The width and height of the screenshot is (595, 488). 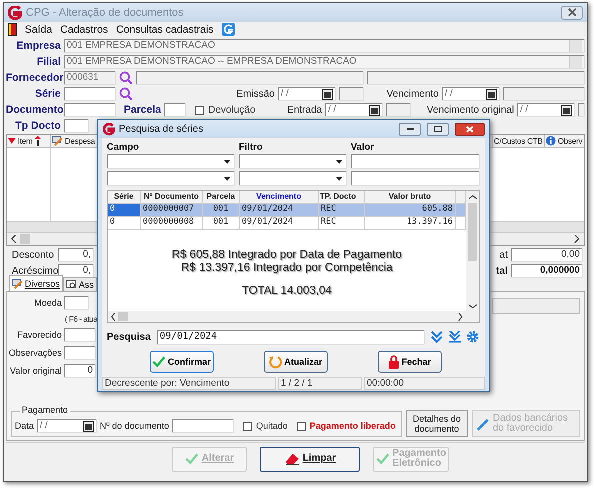 I want to click on scroll-down-icon, so click(x=472, y=306).